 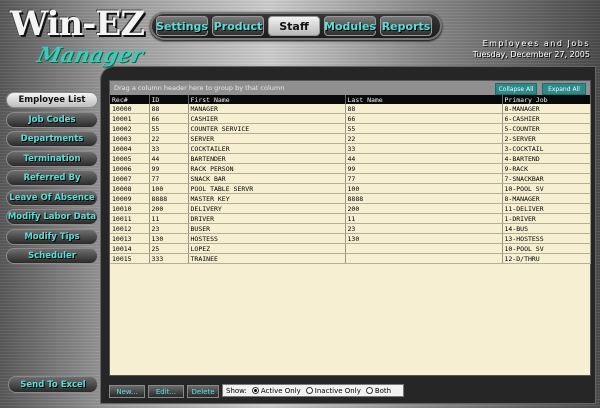 What do you see at coordinates (267, 238) in the screenshot?
I see `cell-first-name: HOSTESS` at bounding box center [267, 238].